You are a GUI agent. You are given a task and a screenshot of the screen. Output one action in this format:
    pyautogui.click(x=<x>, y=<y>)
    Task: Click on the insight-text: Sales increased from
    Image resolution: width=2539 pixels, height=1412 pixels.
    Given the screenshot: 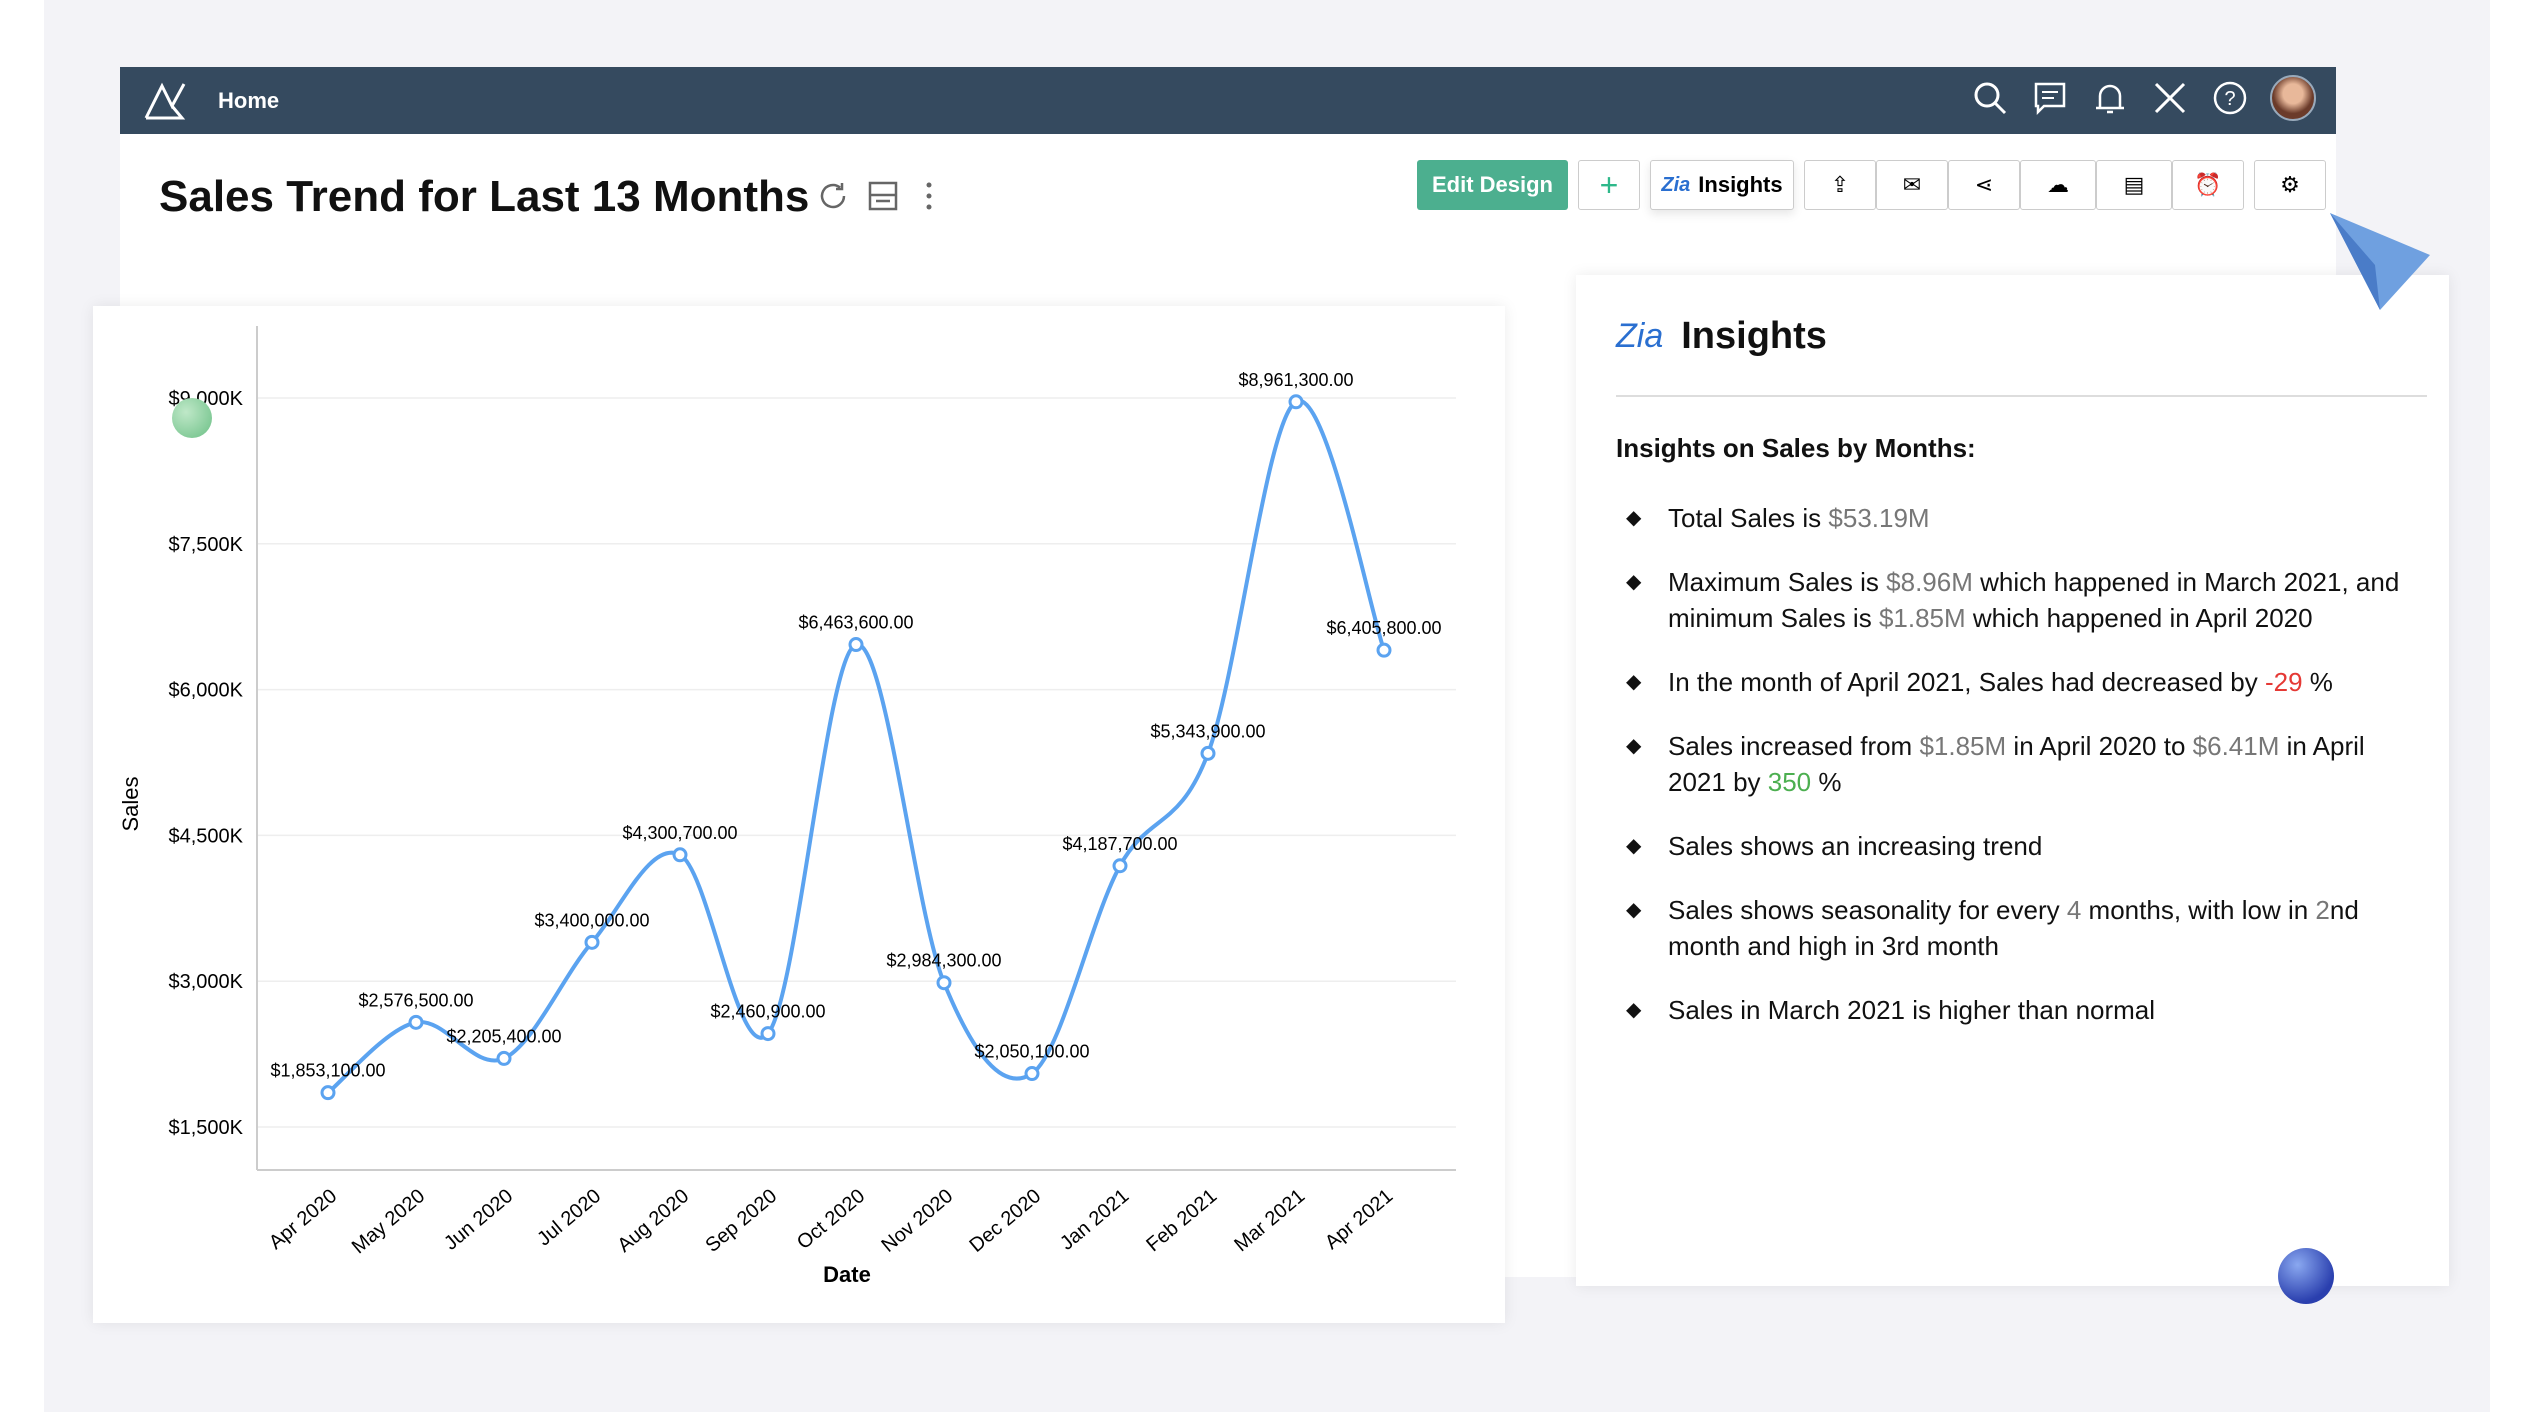 What is the action you would take?
    pyautogui.click(x=1794, y=746)
    